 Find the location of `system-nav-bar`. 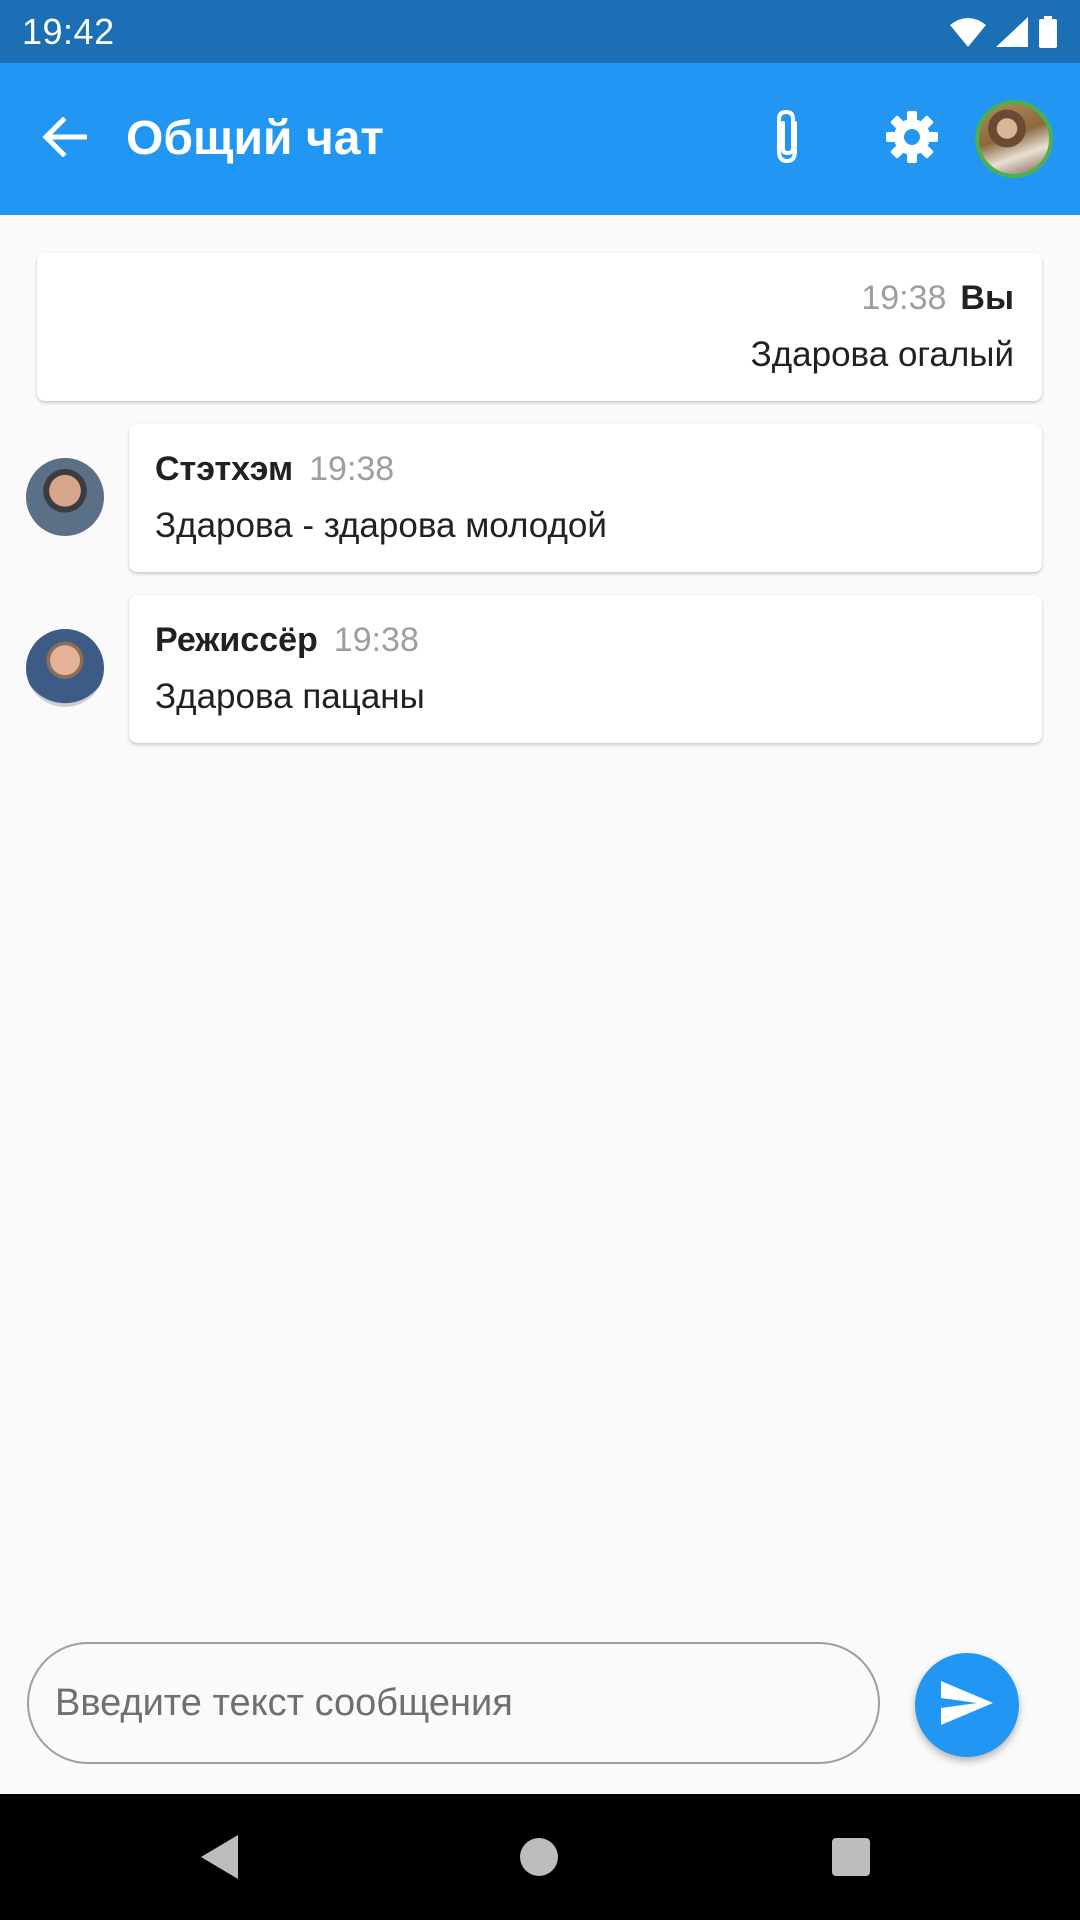

system-nav-bar is located at coordinates (540, 1857).